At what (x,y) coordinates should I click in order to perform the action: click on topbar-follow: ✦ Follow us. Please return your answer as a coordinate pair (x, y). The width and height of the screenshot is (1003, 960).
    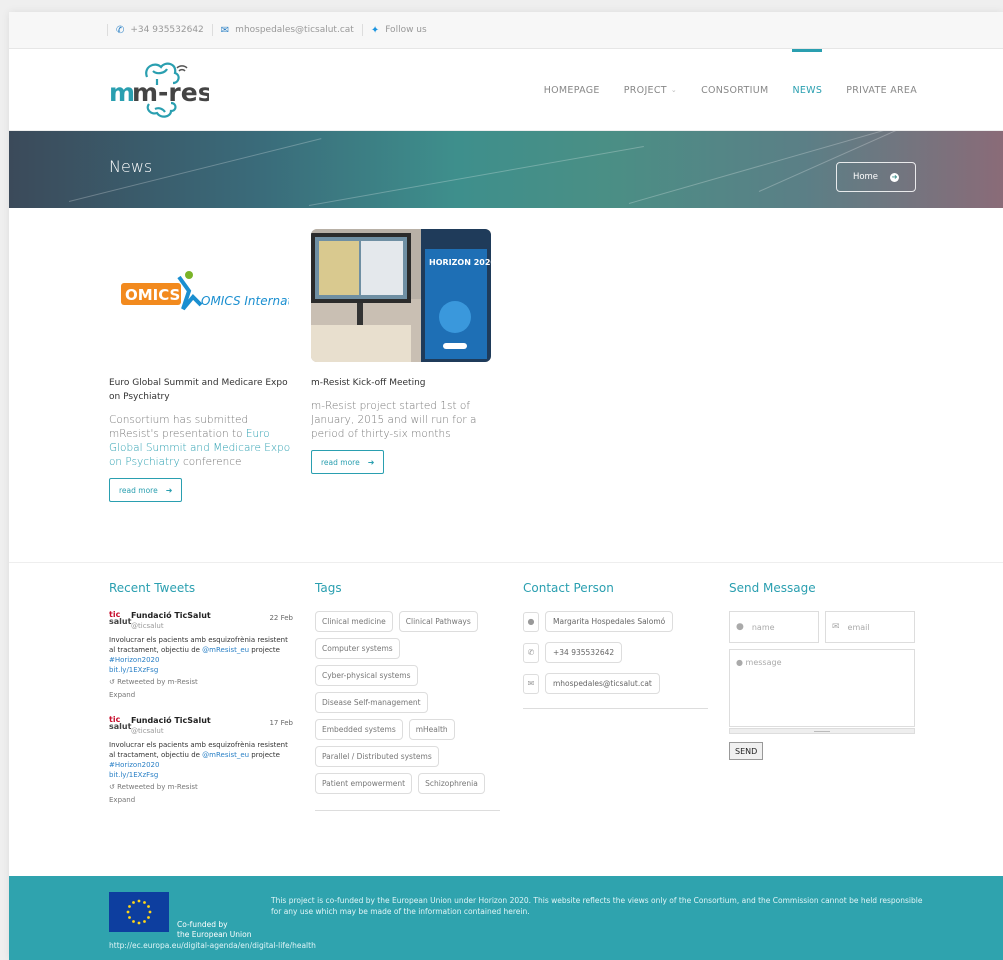
    Looking at the image, I should click on (398, 30).